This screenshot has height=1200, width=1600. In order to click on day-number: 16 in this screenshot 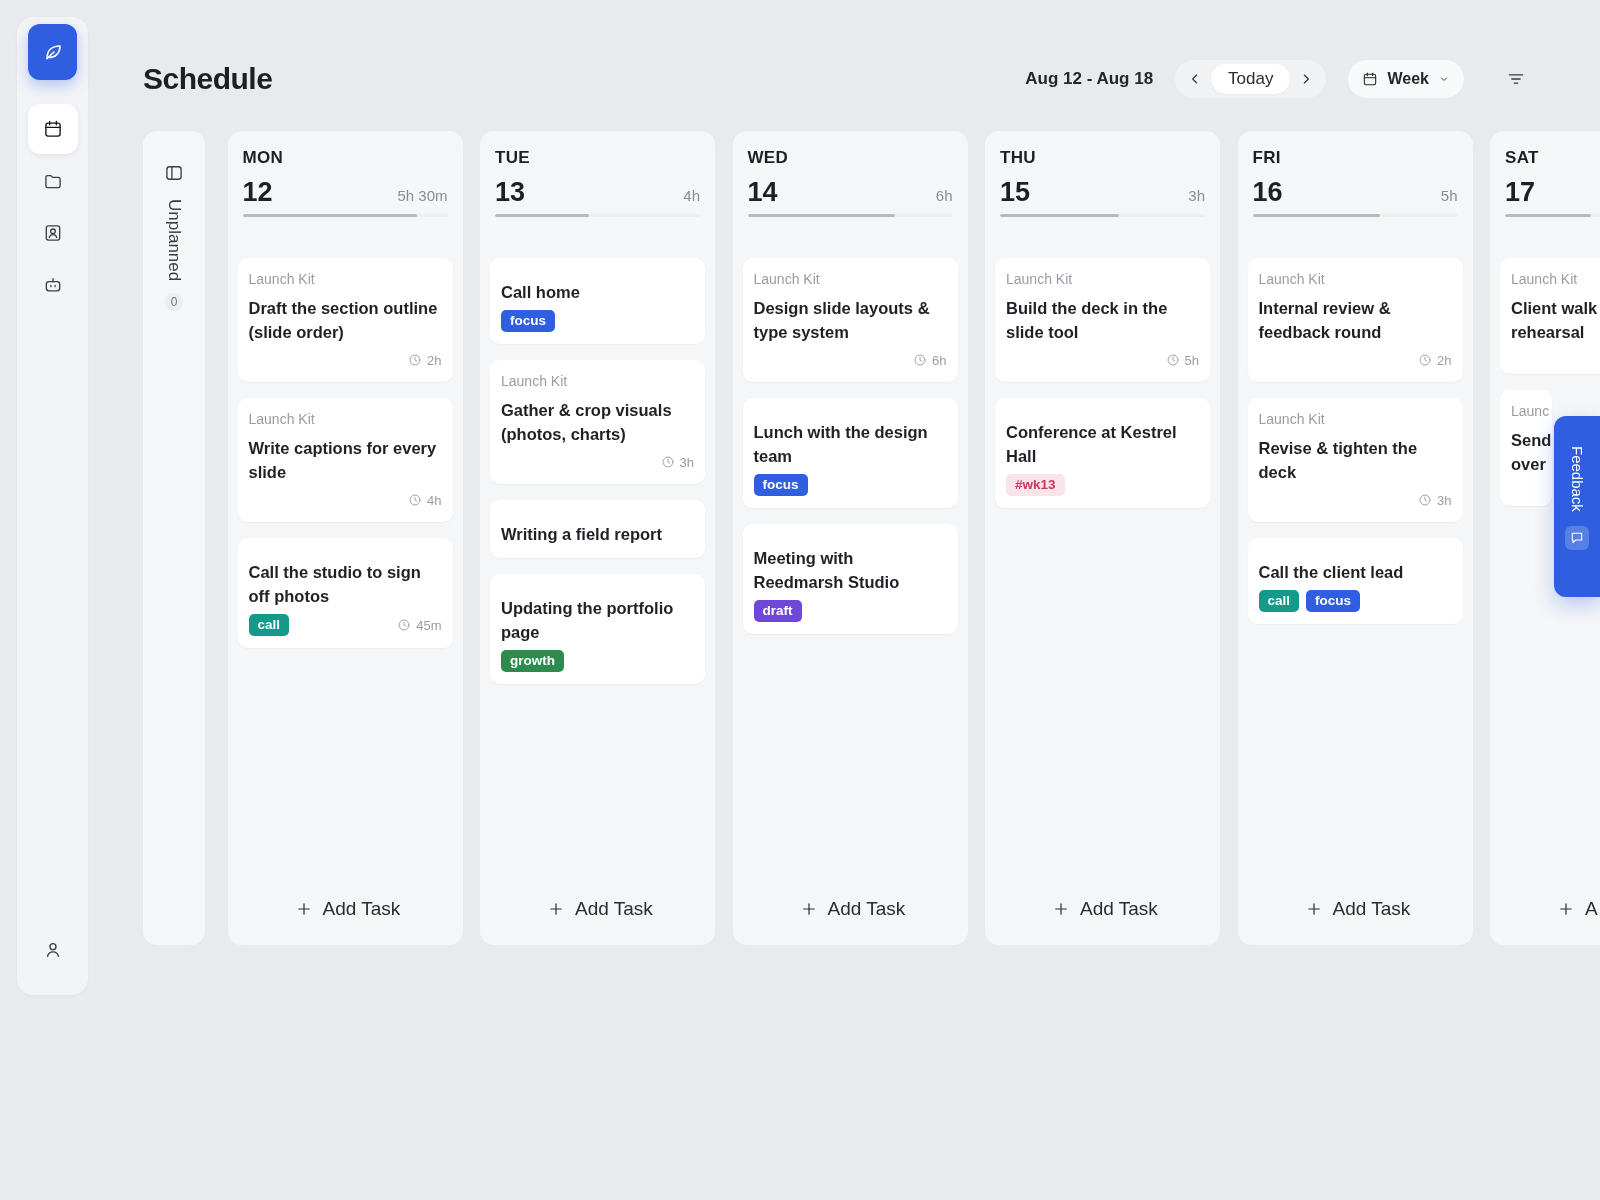, I will do `click(1267, 192)`.